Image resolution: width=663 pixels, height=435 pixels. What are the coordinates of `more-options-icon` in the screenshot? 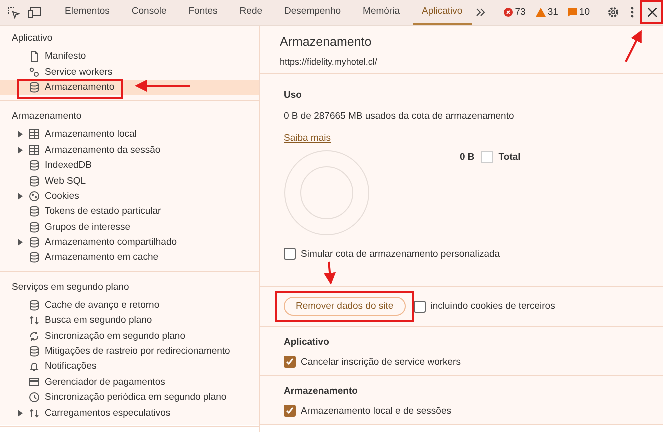 It's located at (632, 12).